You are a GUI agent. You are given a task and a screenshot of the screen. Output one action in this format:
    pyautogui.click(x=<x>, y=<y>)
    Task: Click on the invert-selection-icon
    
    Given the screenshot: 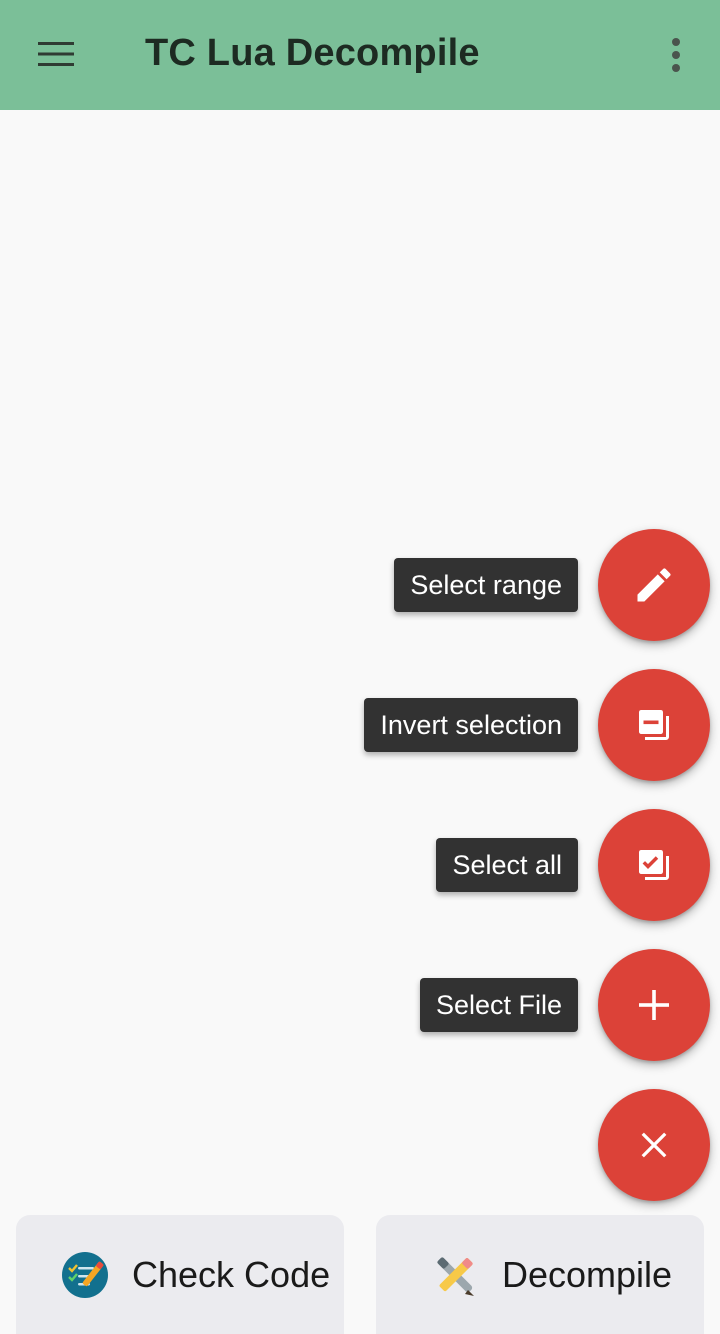 What is the action you would take?
    pyautogui.click(x=654, y=725)
    